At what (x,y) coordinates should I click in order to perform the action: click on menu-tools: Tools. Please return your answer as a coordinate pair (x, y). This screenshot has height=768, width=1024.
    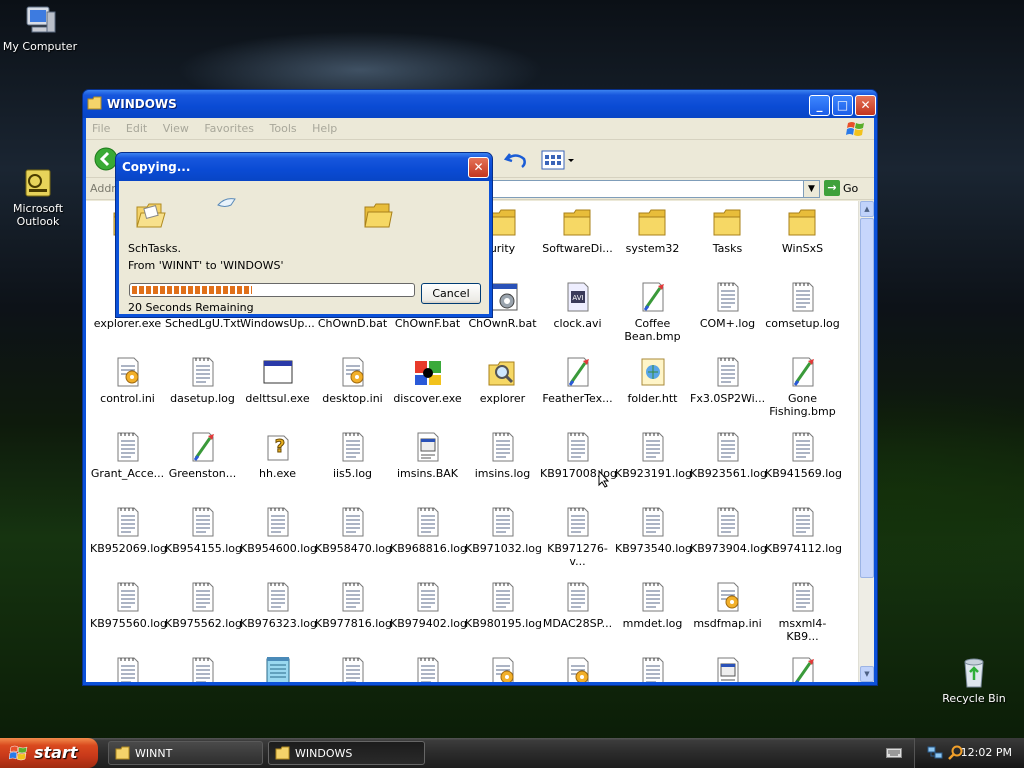
    Looking at the image, I should click on (283, 128).